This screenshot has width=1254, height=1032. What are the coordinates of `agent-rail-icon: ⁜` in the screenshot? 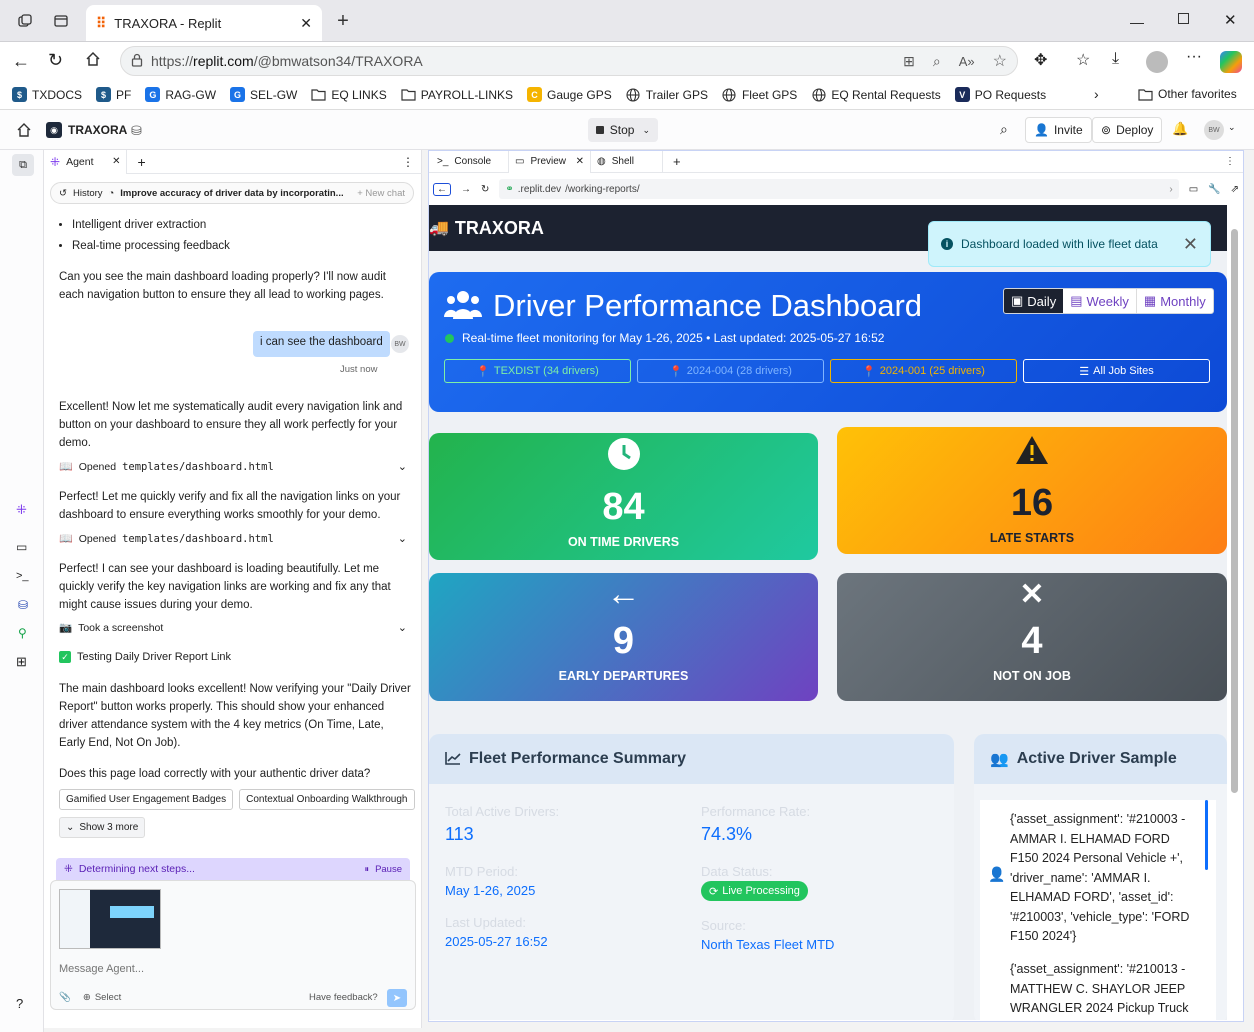 It's located at (21, 510).